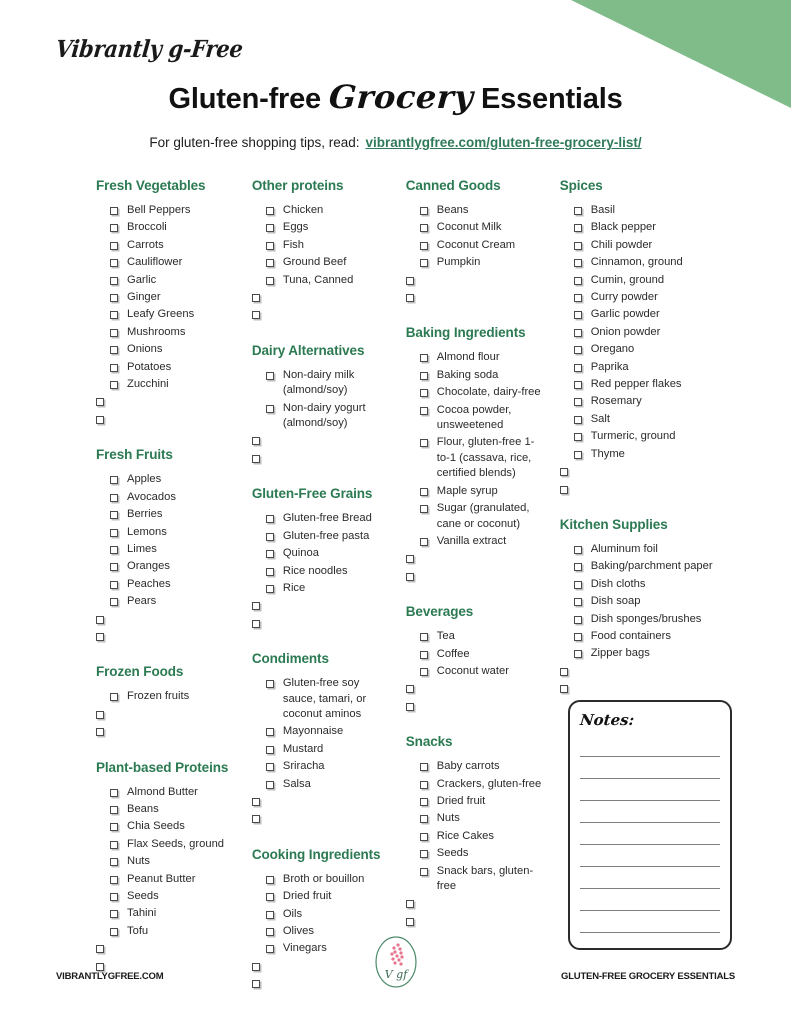 Image resolution: width=791 pixels, height=1024 pixels. What do you see at coordinates (322, 227) in the screenshot?
I see `checklist-item: Eggs` at bounding box center [322, 227].